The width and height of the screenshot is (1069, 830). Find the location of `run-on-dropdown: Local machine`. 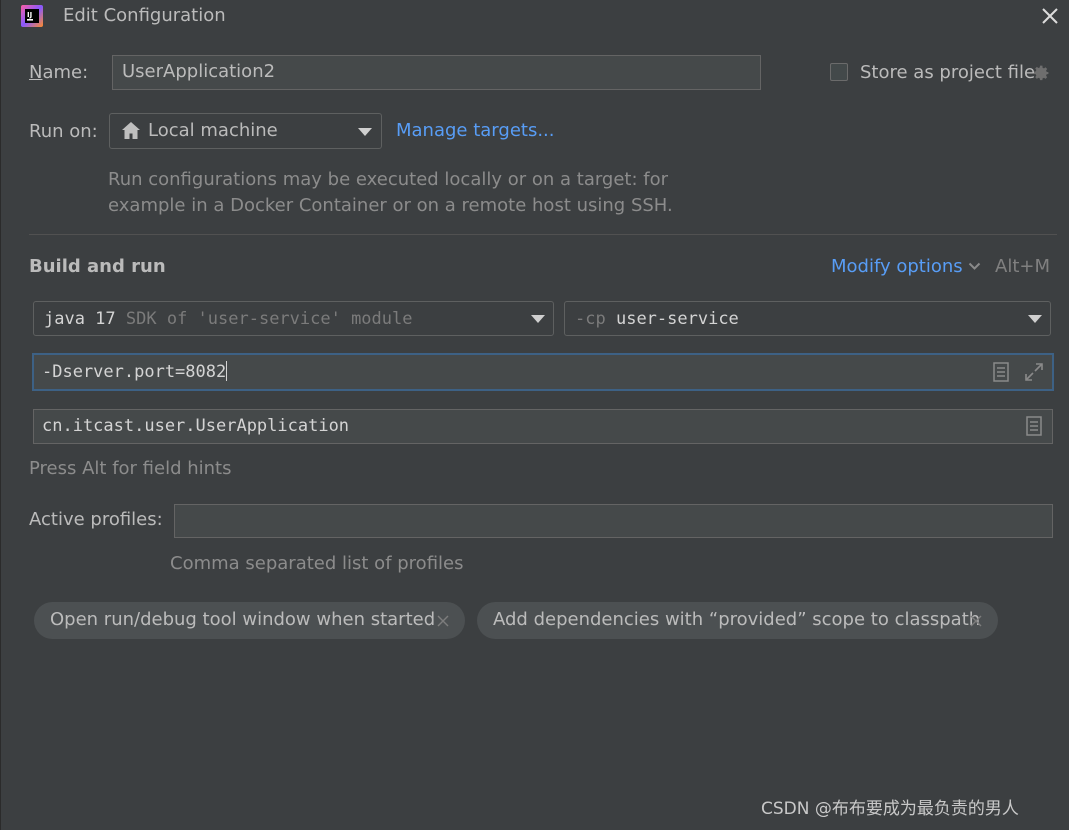

run-on-dropdown: Local machine is located at coordinates (245, 131).